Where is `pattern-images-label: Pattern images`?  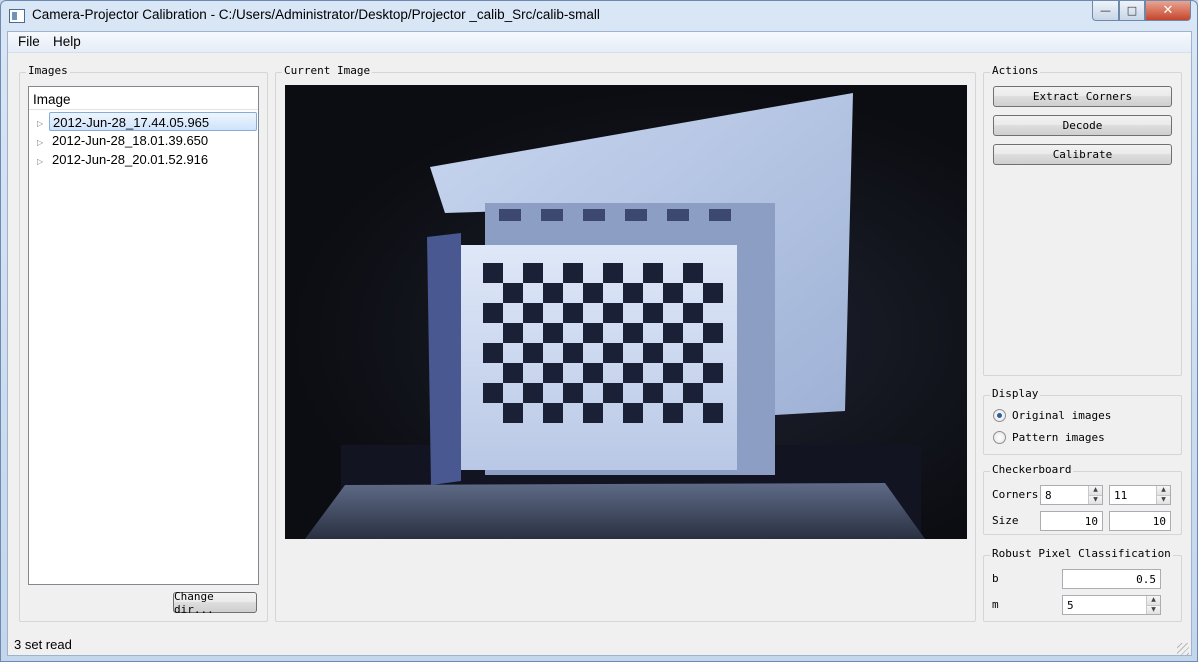
pattern-images-label: Pattern images is located at coordinates (1058, 437).